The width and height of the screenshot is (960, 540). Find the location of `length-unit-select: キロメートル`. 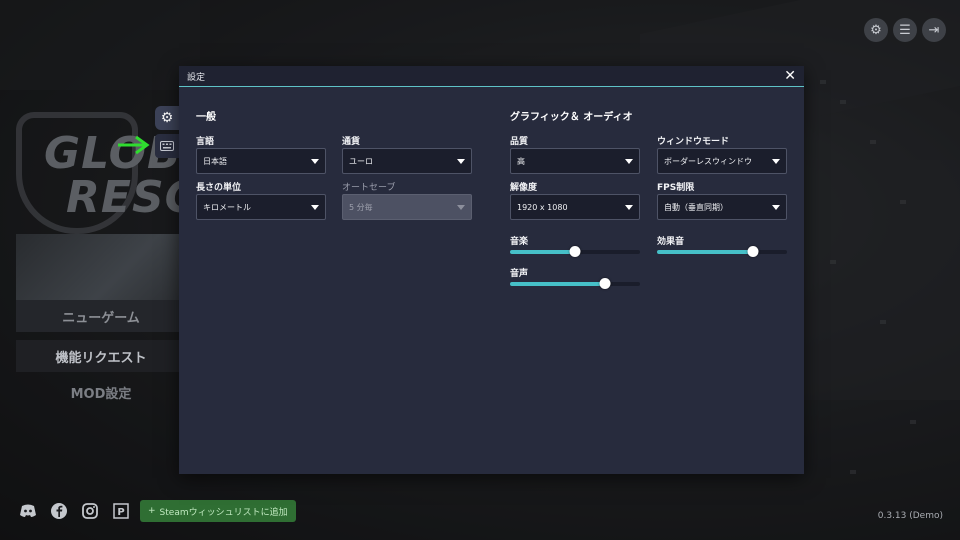

length-unit-select: キロメートル is located at coordinates (261, 207).